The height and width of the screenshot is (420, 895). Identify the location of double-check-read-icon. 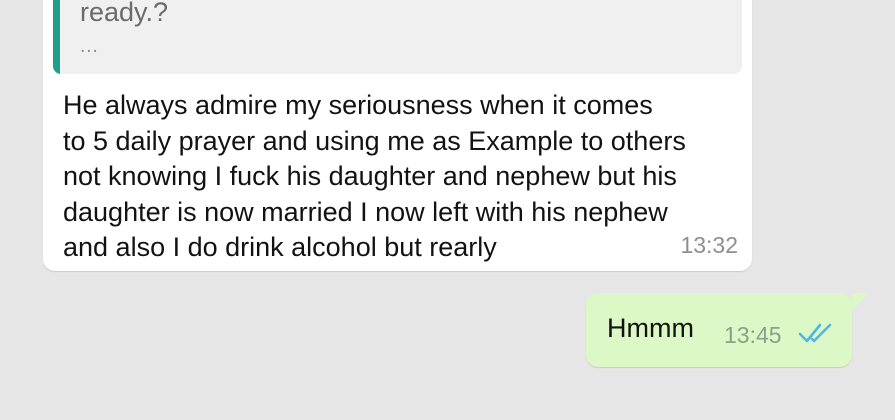
(815, 333).